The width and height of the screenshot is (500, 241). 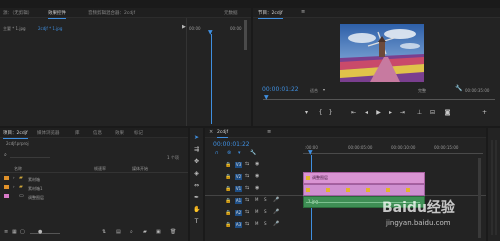 What do you see at coordinates (45, 233) in the screenshot?
I see `zoom-slider` at bounding box center [45, 233].